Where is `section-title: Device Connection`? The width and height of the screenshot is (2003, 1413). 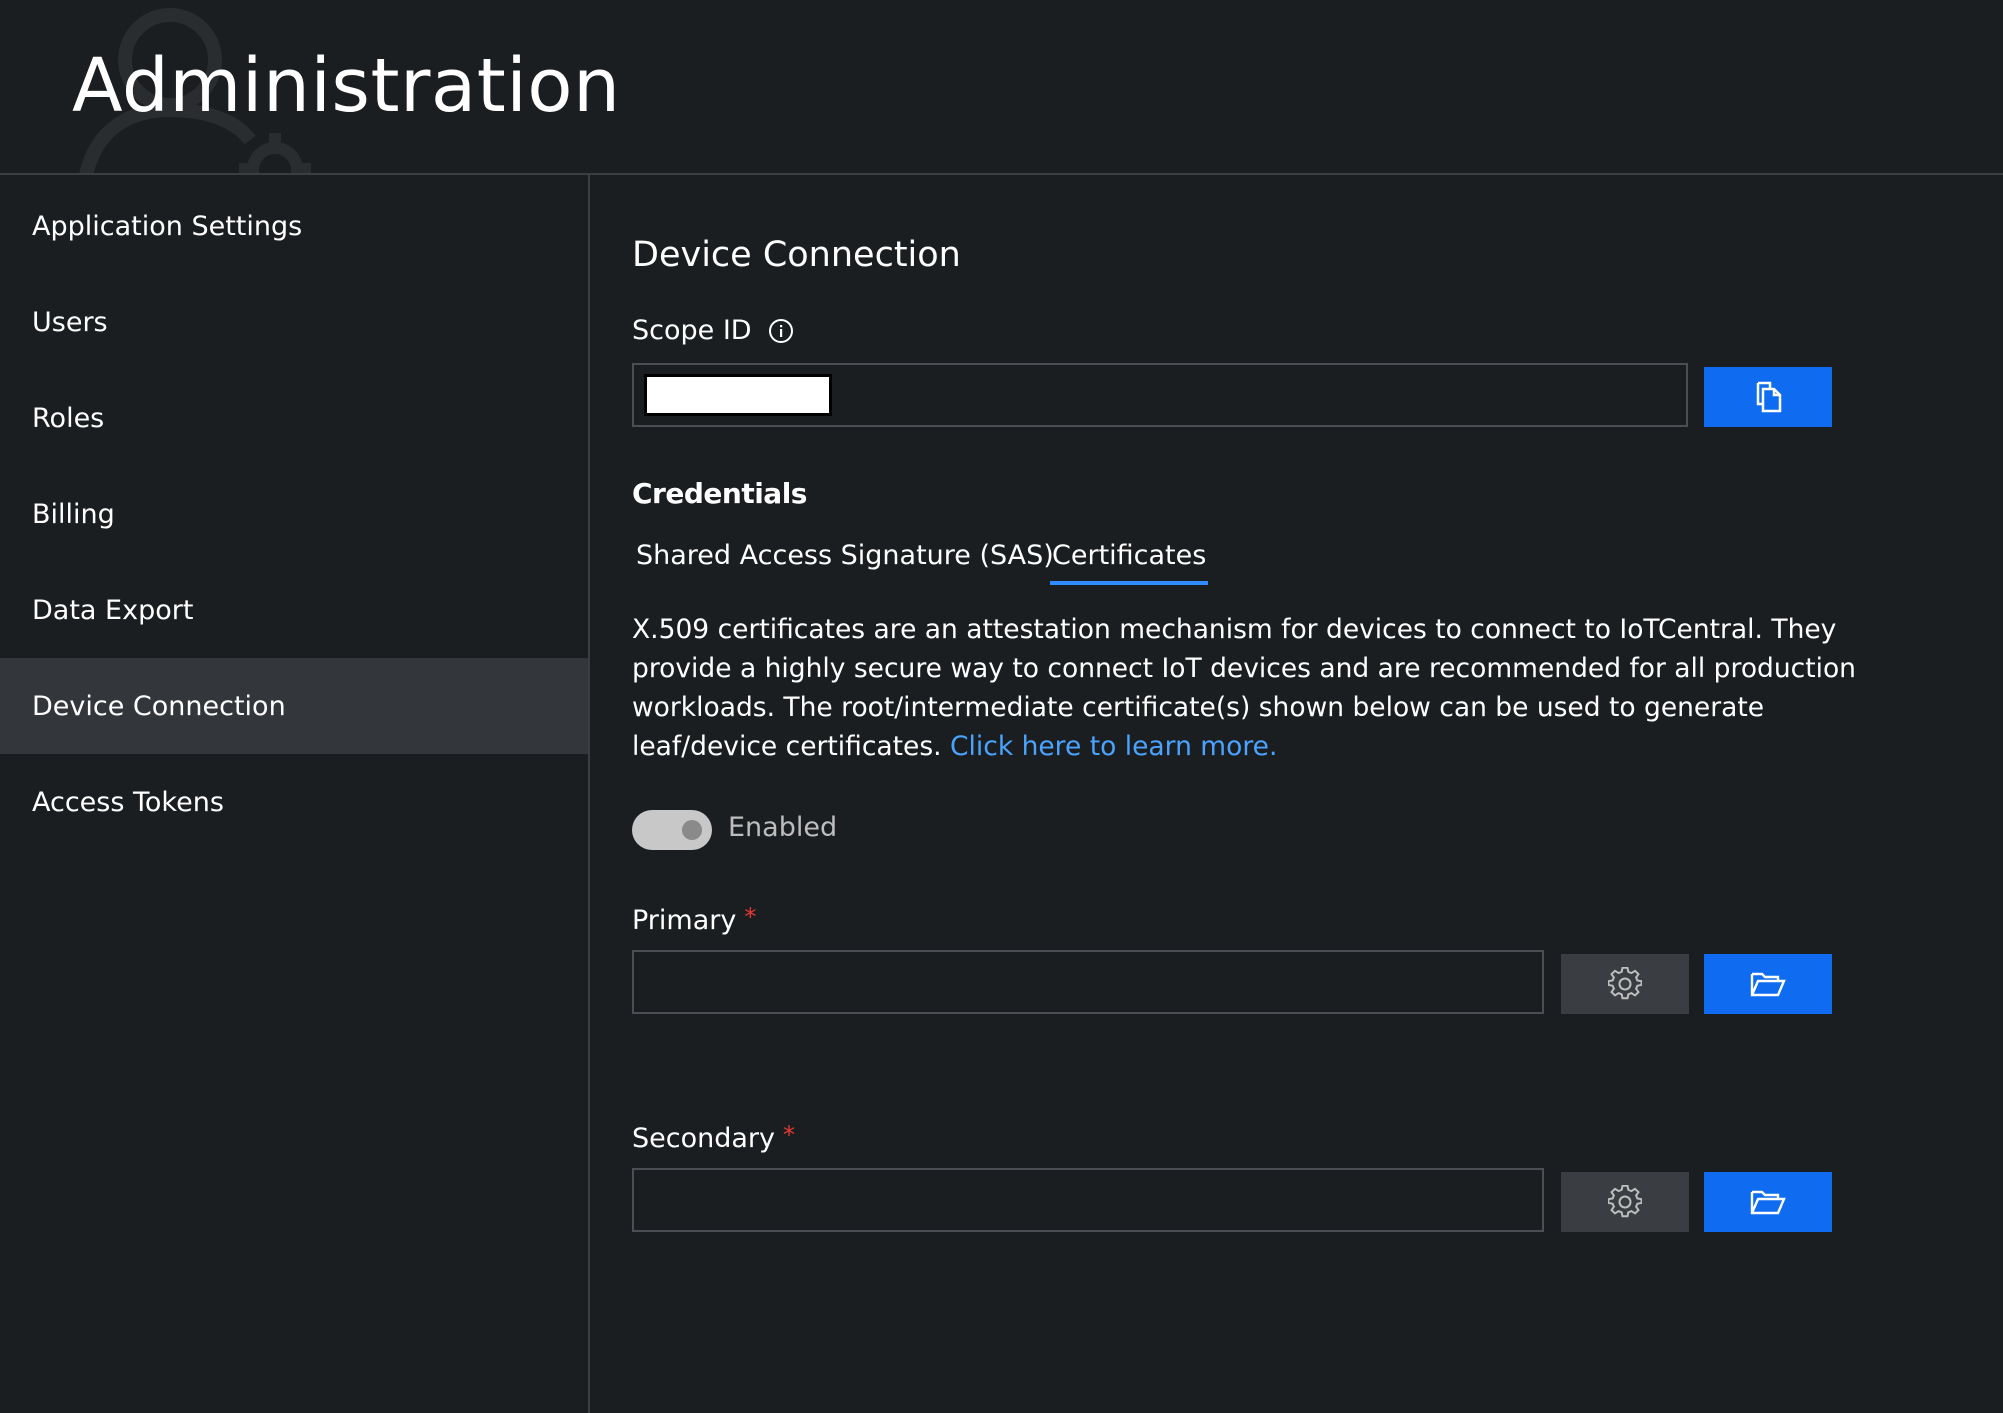
section-title: Device Connection is located at coordinates (796, 255).